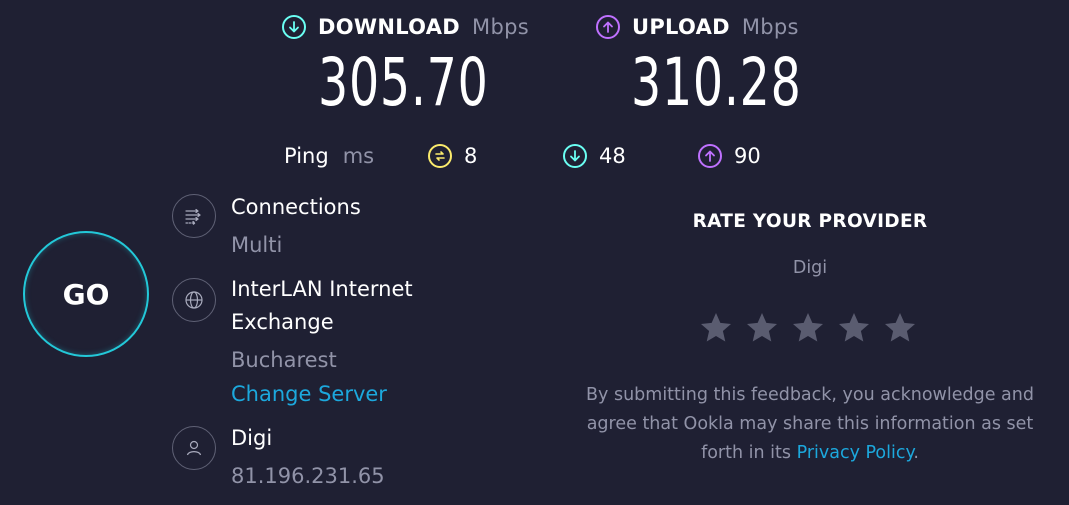 The image size is (1069, 505). What do you see at coordinates (594, 156) in the screenshot?
I see `ping-download: 48` at bounding box center [594, 156].